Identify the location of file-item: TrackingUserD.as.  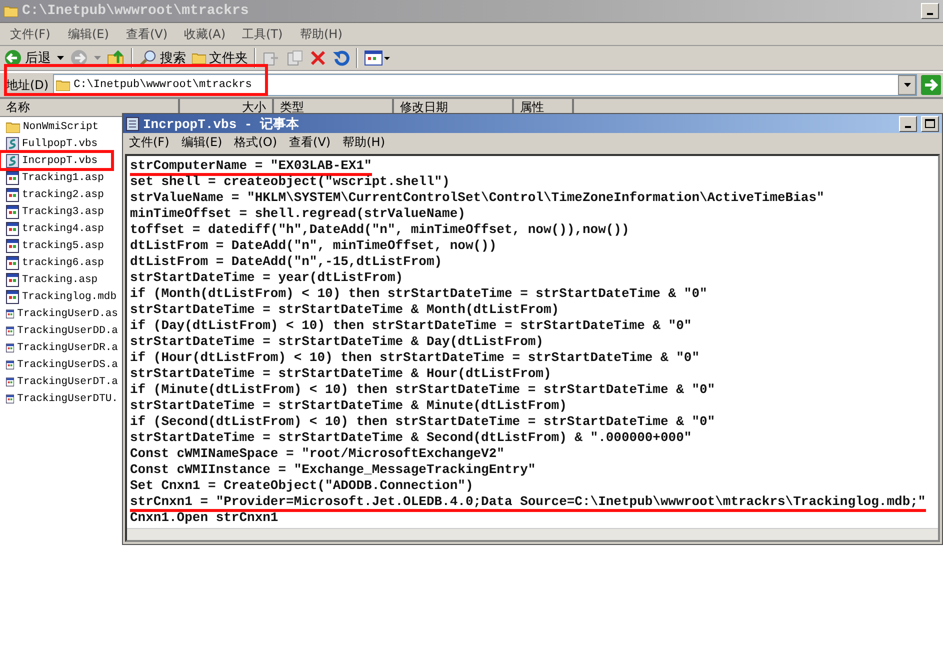
(59, 313).